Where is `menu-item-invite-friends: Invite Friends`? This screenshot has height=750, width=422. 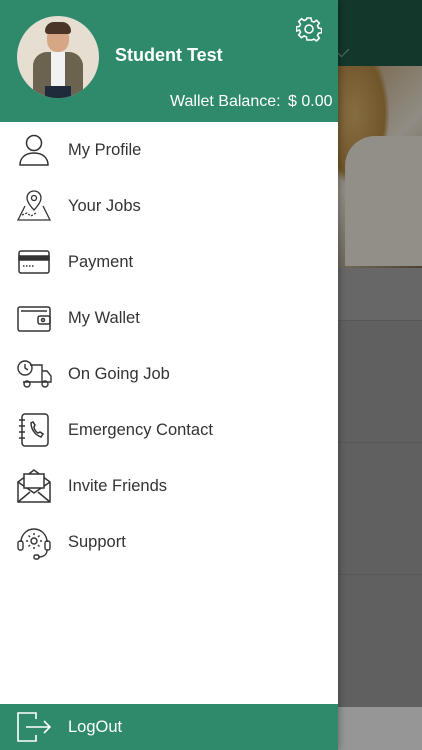 menu-item-invite-friends: Invite Friends is located at coordinates (169, 486).